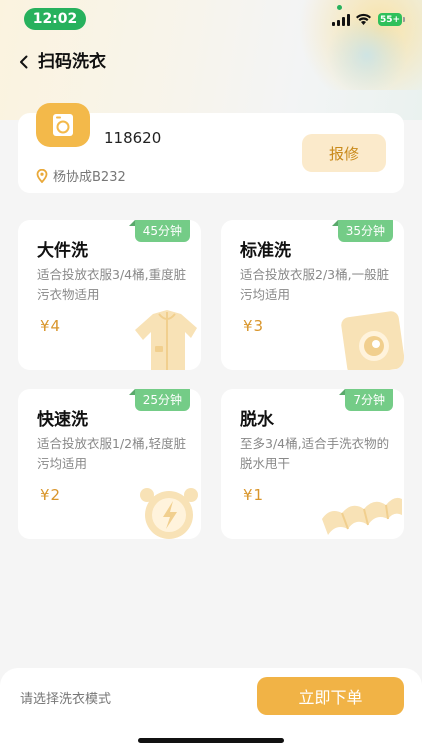 This screenshot has width=422, height=750. What do you see at coordinates (89, 177) in the screenshot?
I see `device-location: 杨协成B232` at bounding box center [89, 177].